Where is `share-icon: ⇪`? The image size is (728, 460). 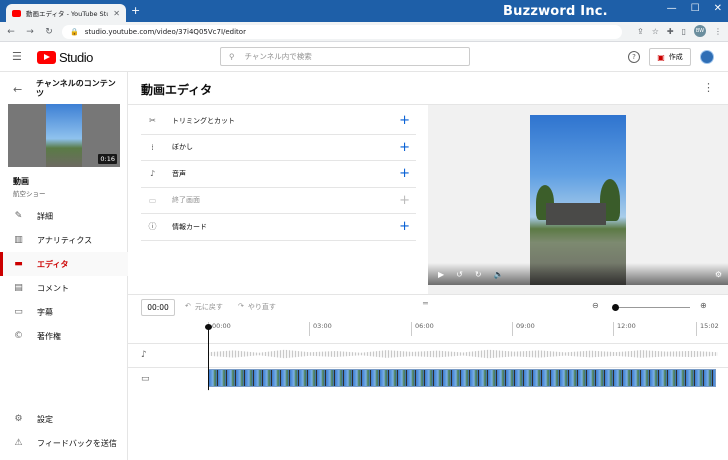 share-icon: ⇪ is located at coordinates (640, 31).